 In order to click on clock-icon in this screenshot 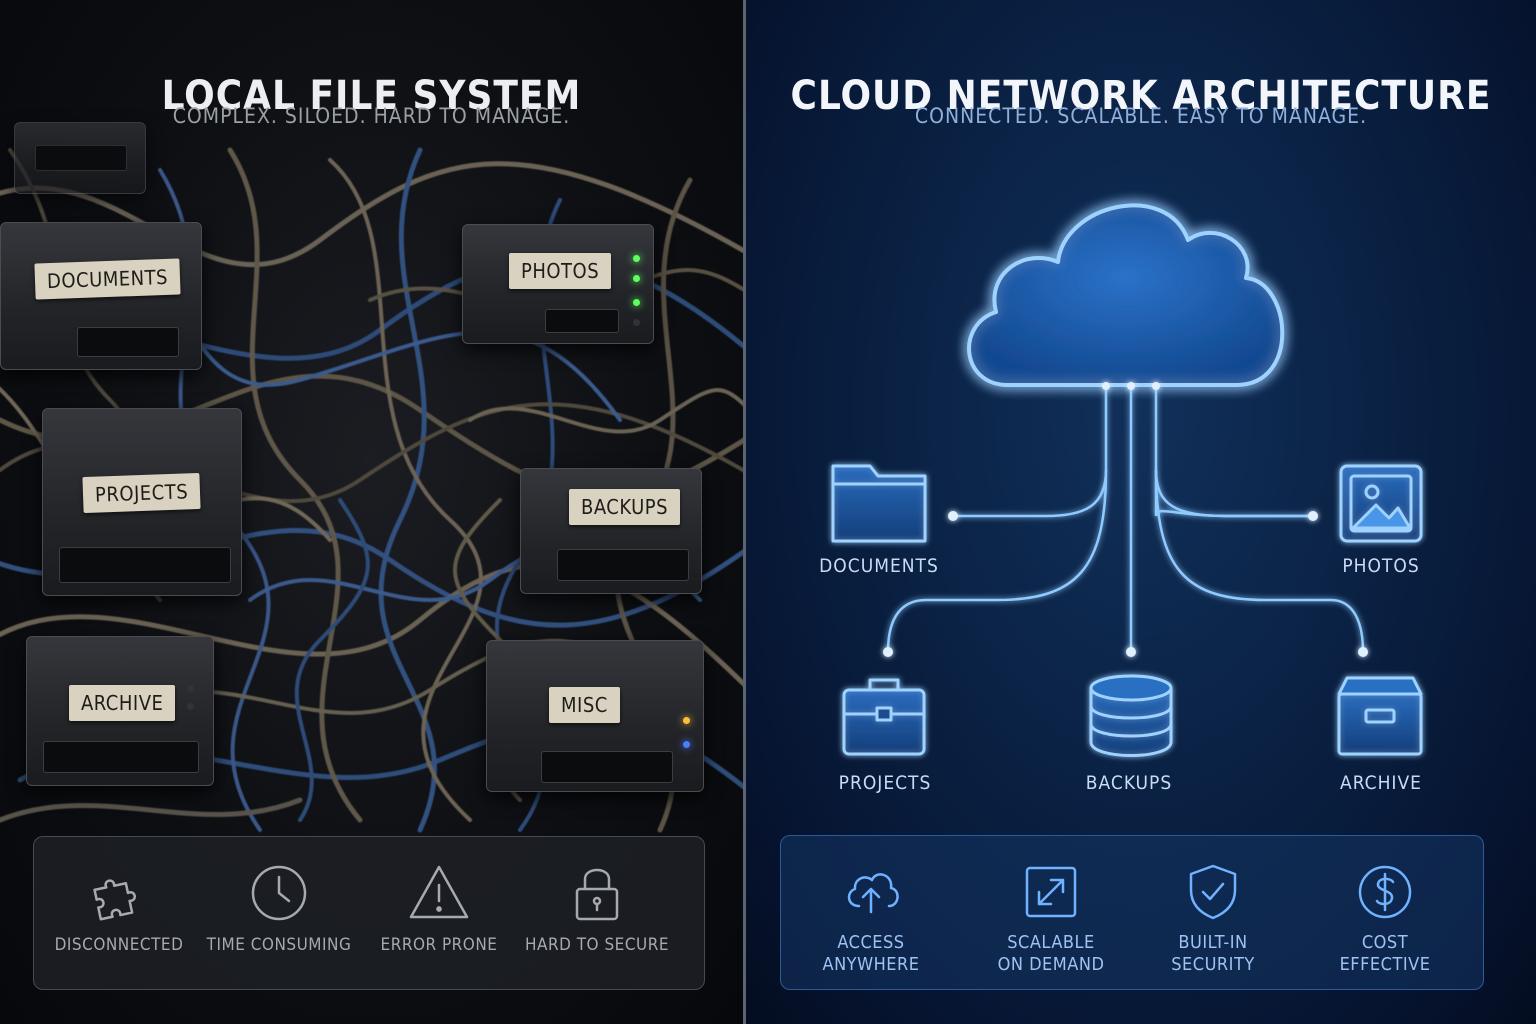, I will do `click(279, 893)`.